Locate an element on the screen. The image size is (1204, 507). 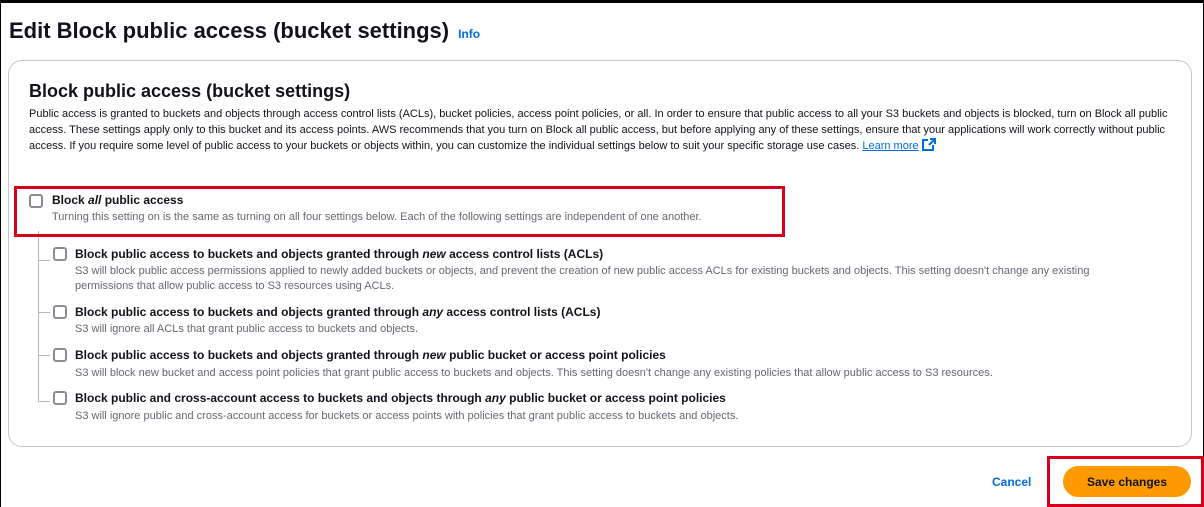
section-title: Block public access (bucket settings) is located at coordinates (190, 91).